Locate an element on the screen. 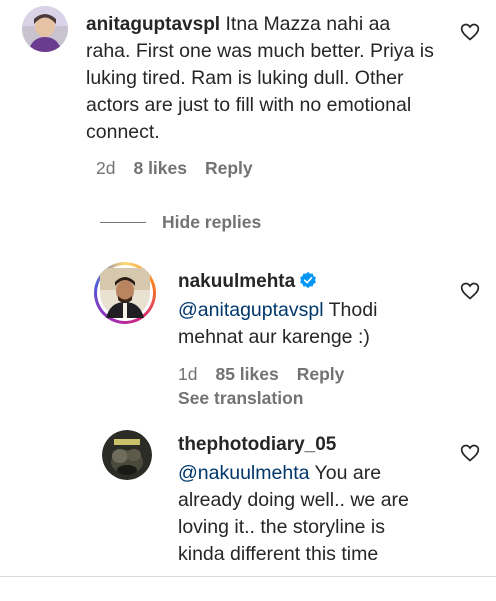  reply-likes: 85 likes is located at coordinates (246, 374).